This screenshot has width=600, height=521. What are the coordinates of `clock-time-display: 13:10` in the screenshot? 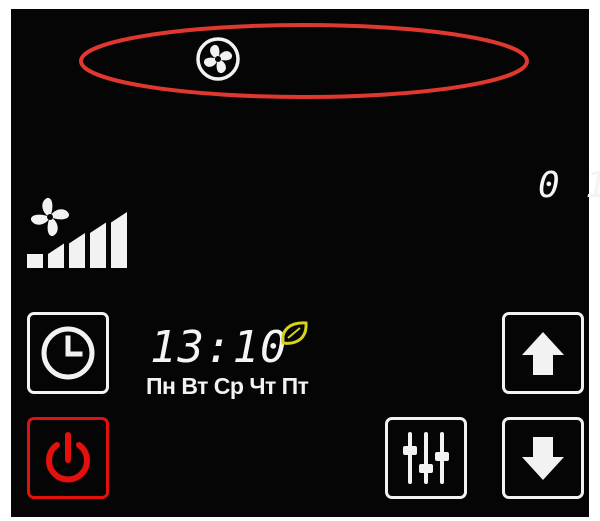 It's located at (219, 347).